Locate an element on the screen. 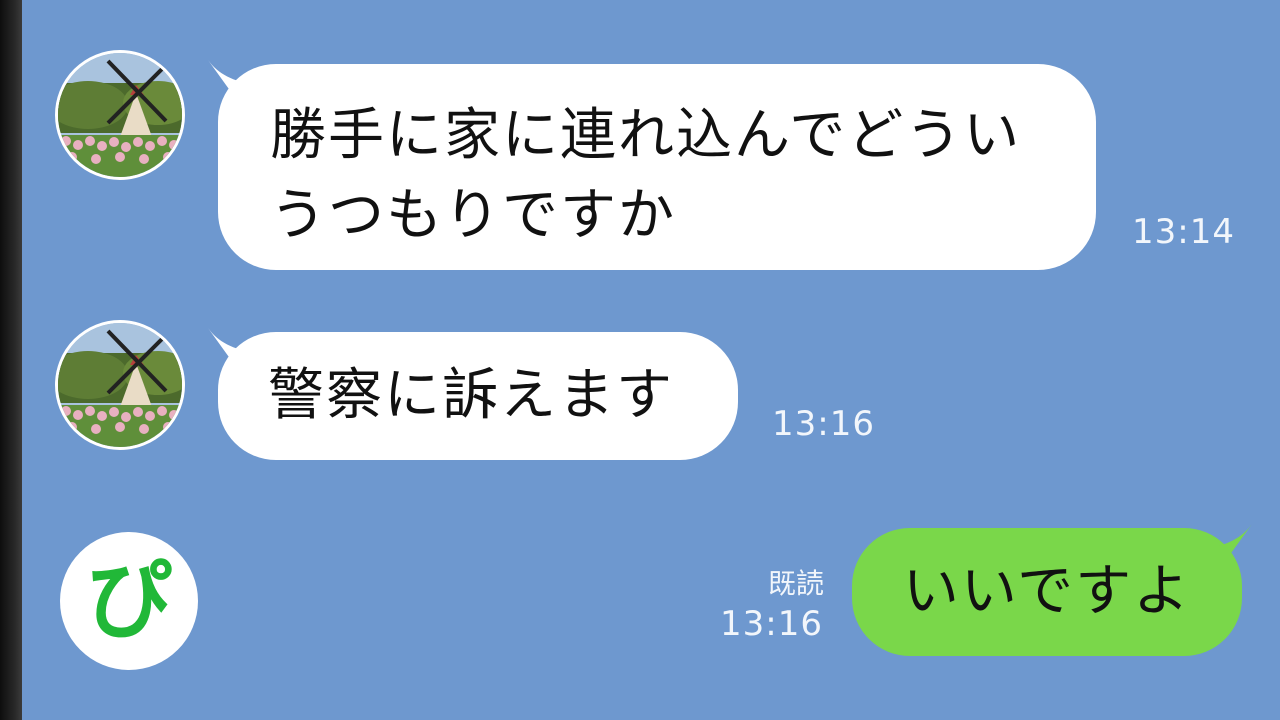 Image resolution: width=1280 pixels, height=720 pixels. message-text-line: 警察に訴えます is located at coordinates (471, 395).